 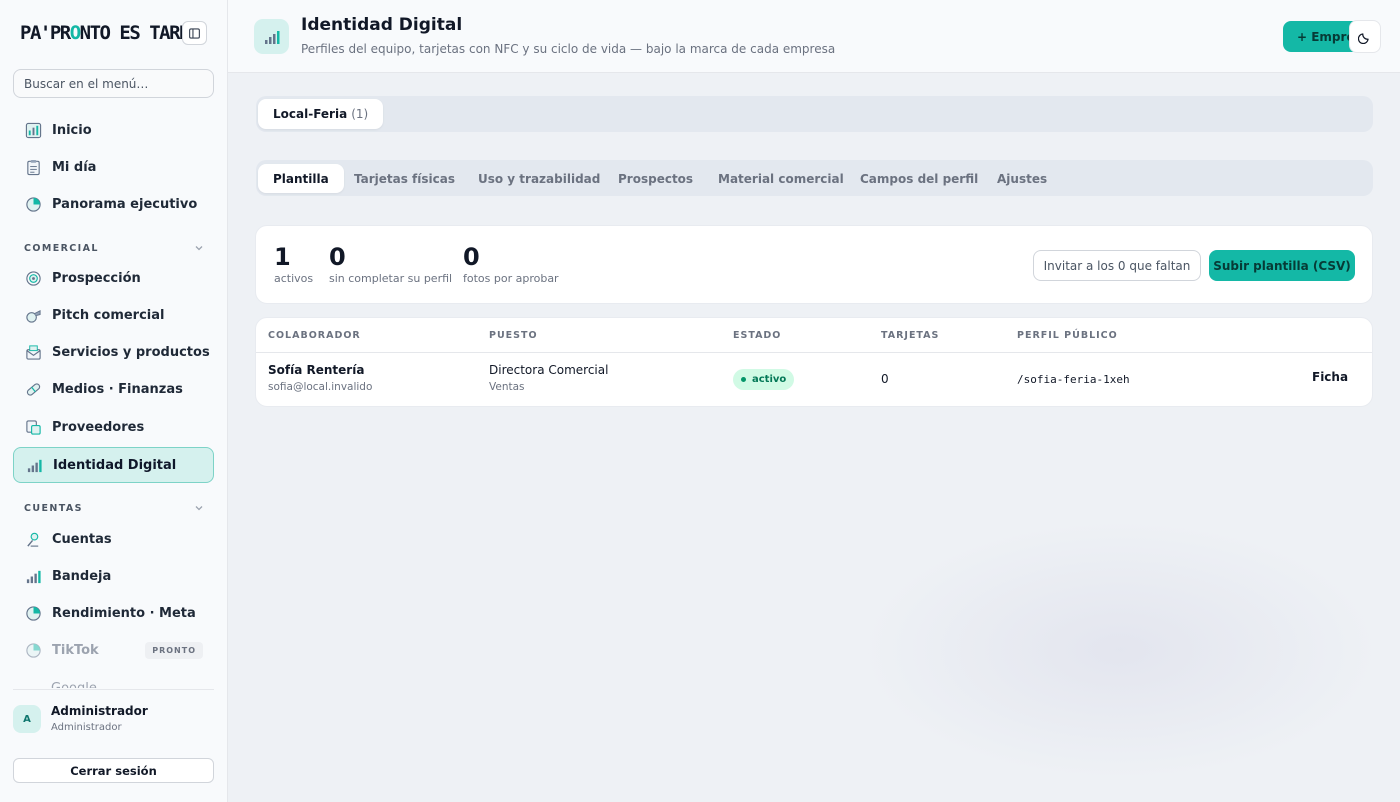 I want to click on sidebar-item-label: Medios · Finanzas, so click(x=117, y=389).